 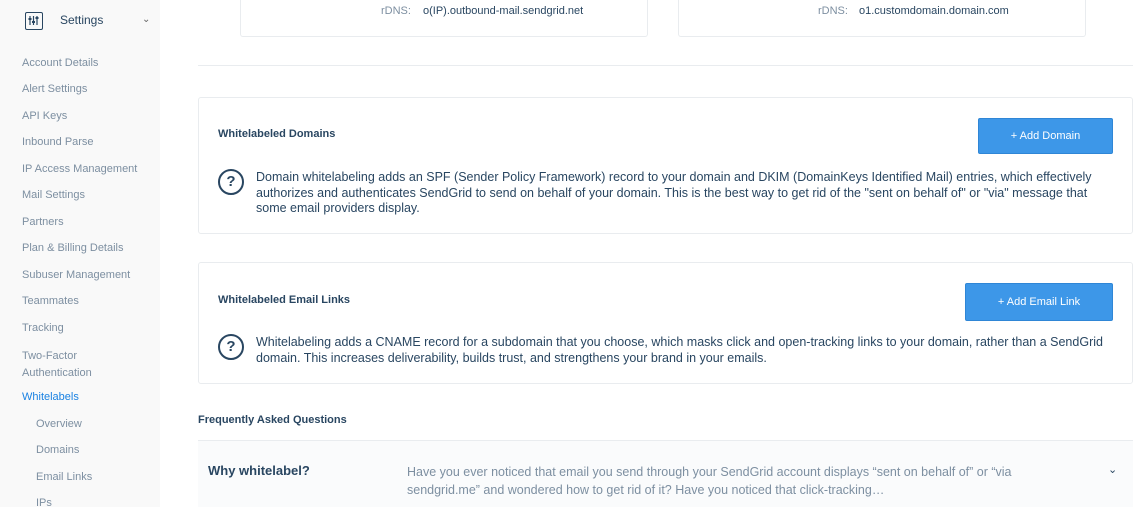 I want to click on sidebar-item-mail-settings: Mail Settings, so click(x=53, y=195).